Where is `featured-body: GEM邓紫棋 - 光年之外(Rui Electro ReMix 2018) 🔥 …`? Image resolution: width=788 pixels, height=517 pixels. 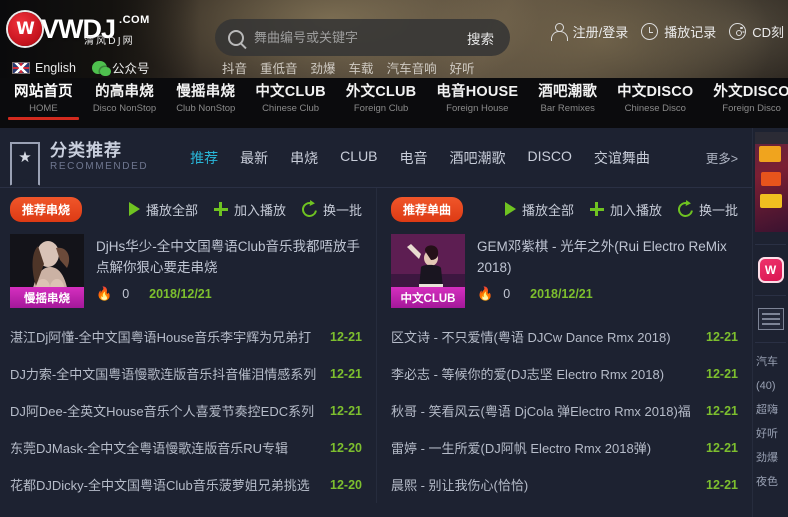 featured-body: GEM邓紫棋 - 光年之外(Rui Electro ReMix 2018) 🔥 … is located at coordinates (607, 271).